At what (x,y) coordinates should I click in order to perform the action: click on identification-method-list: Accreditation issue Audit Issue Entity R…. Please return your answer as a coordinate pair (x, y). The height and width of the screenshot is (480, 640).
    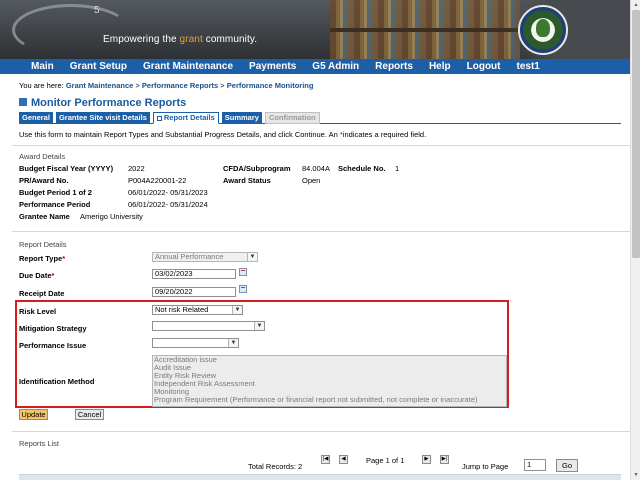
    Looking at the image, I should click on (329, 381).